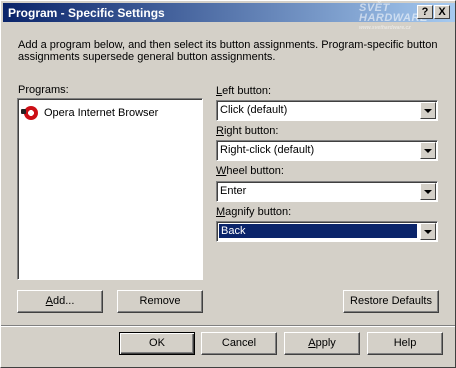 Image resolution: width=456 pixels, height=368 pixels. What do you see at coordinates (322, 343) in the screenshot?
I see `apply-button: Apply` at bounding box center [322, 343].